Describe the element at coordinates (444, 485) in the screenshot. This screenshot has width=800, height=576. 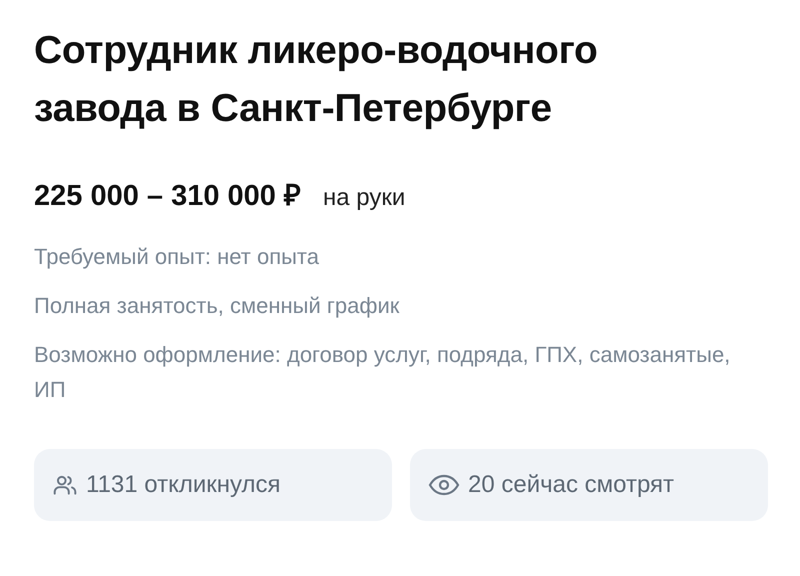
I see `eye-icon` at that location.